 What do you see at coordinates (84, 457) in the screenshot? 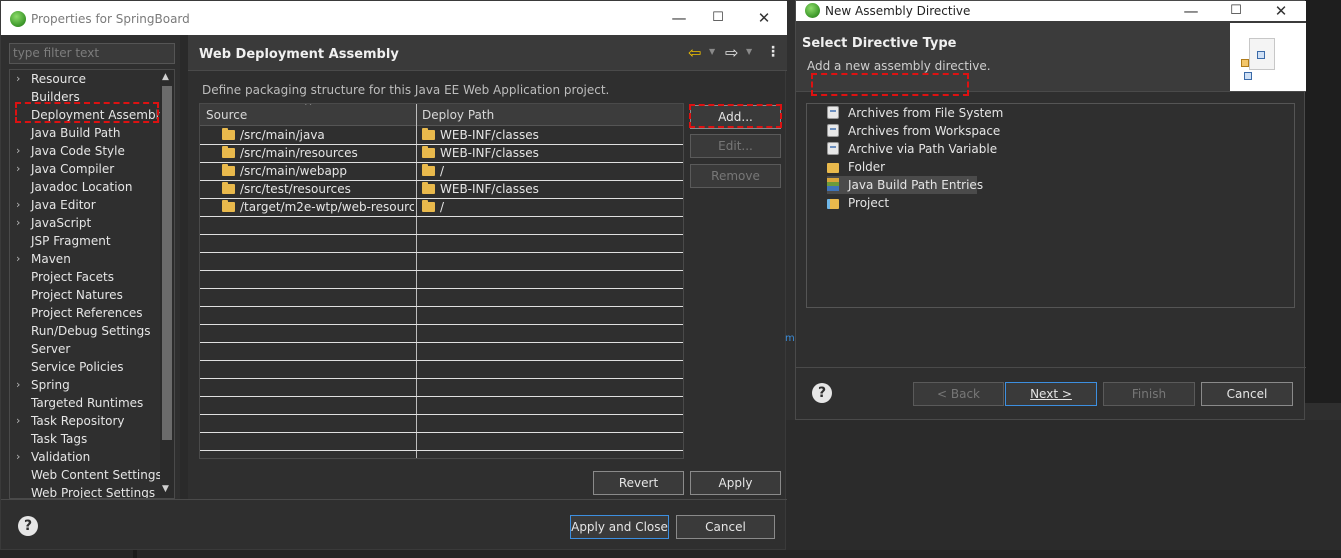
I see `tree-item: › Validation` at bounding box center [84, 457].